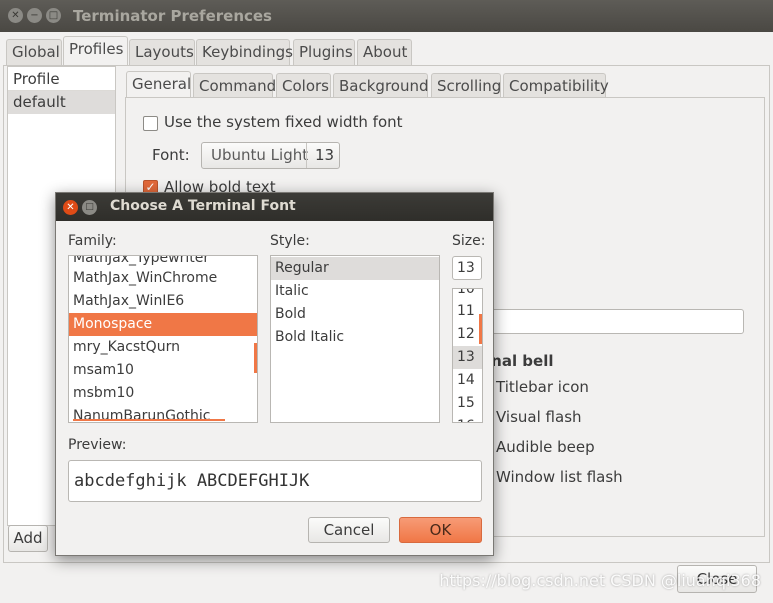  Describe the element at coordinates (275, 481) in the screenshot. I see `preview-field: abcdefghijk ABCDEFGHIJK` at that location.